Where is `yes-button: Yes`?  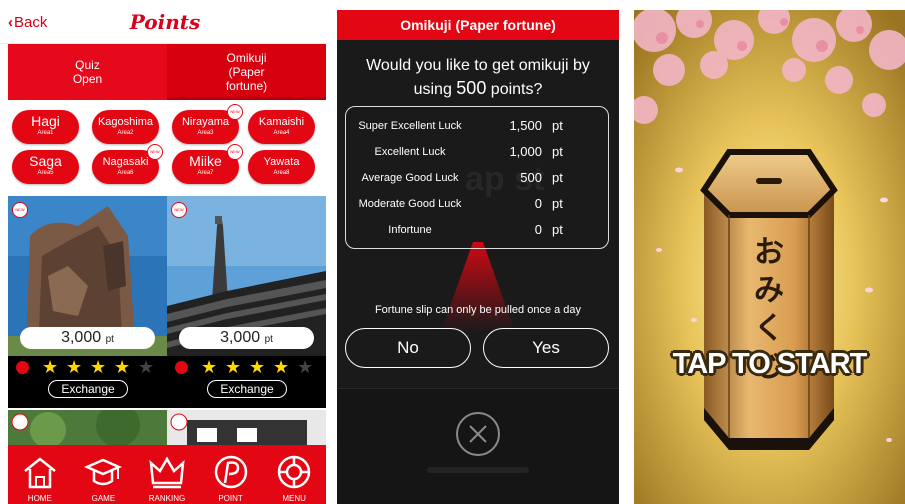 yes-button: Yes is located at coordinates (546, 348).